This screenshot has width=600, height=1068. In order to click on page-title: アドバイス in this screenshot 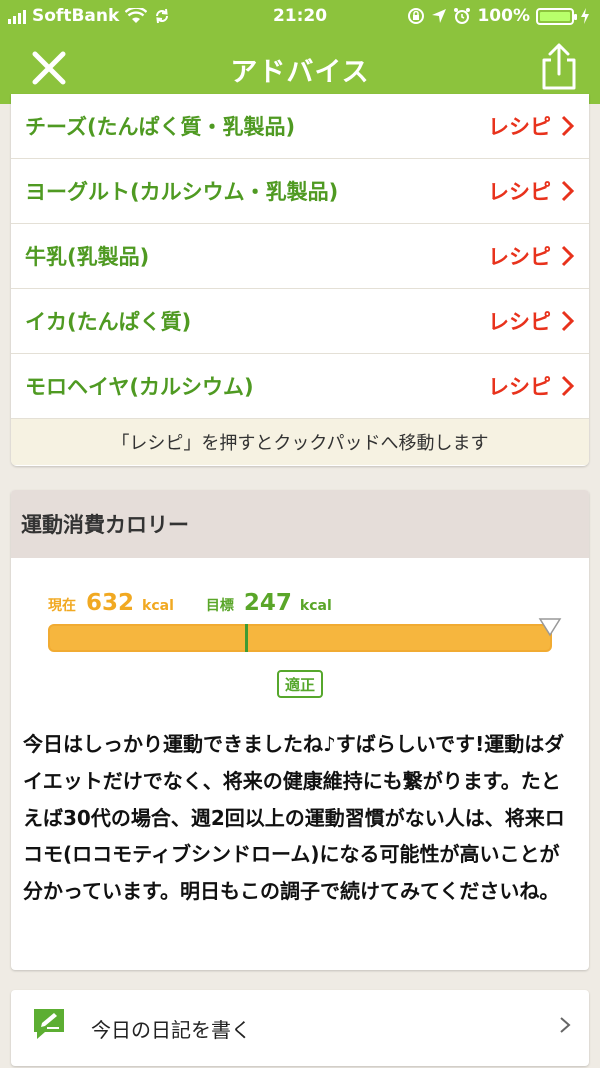, I will do `click(300, 72)`.